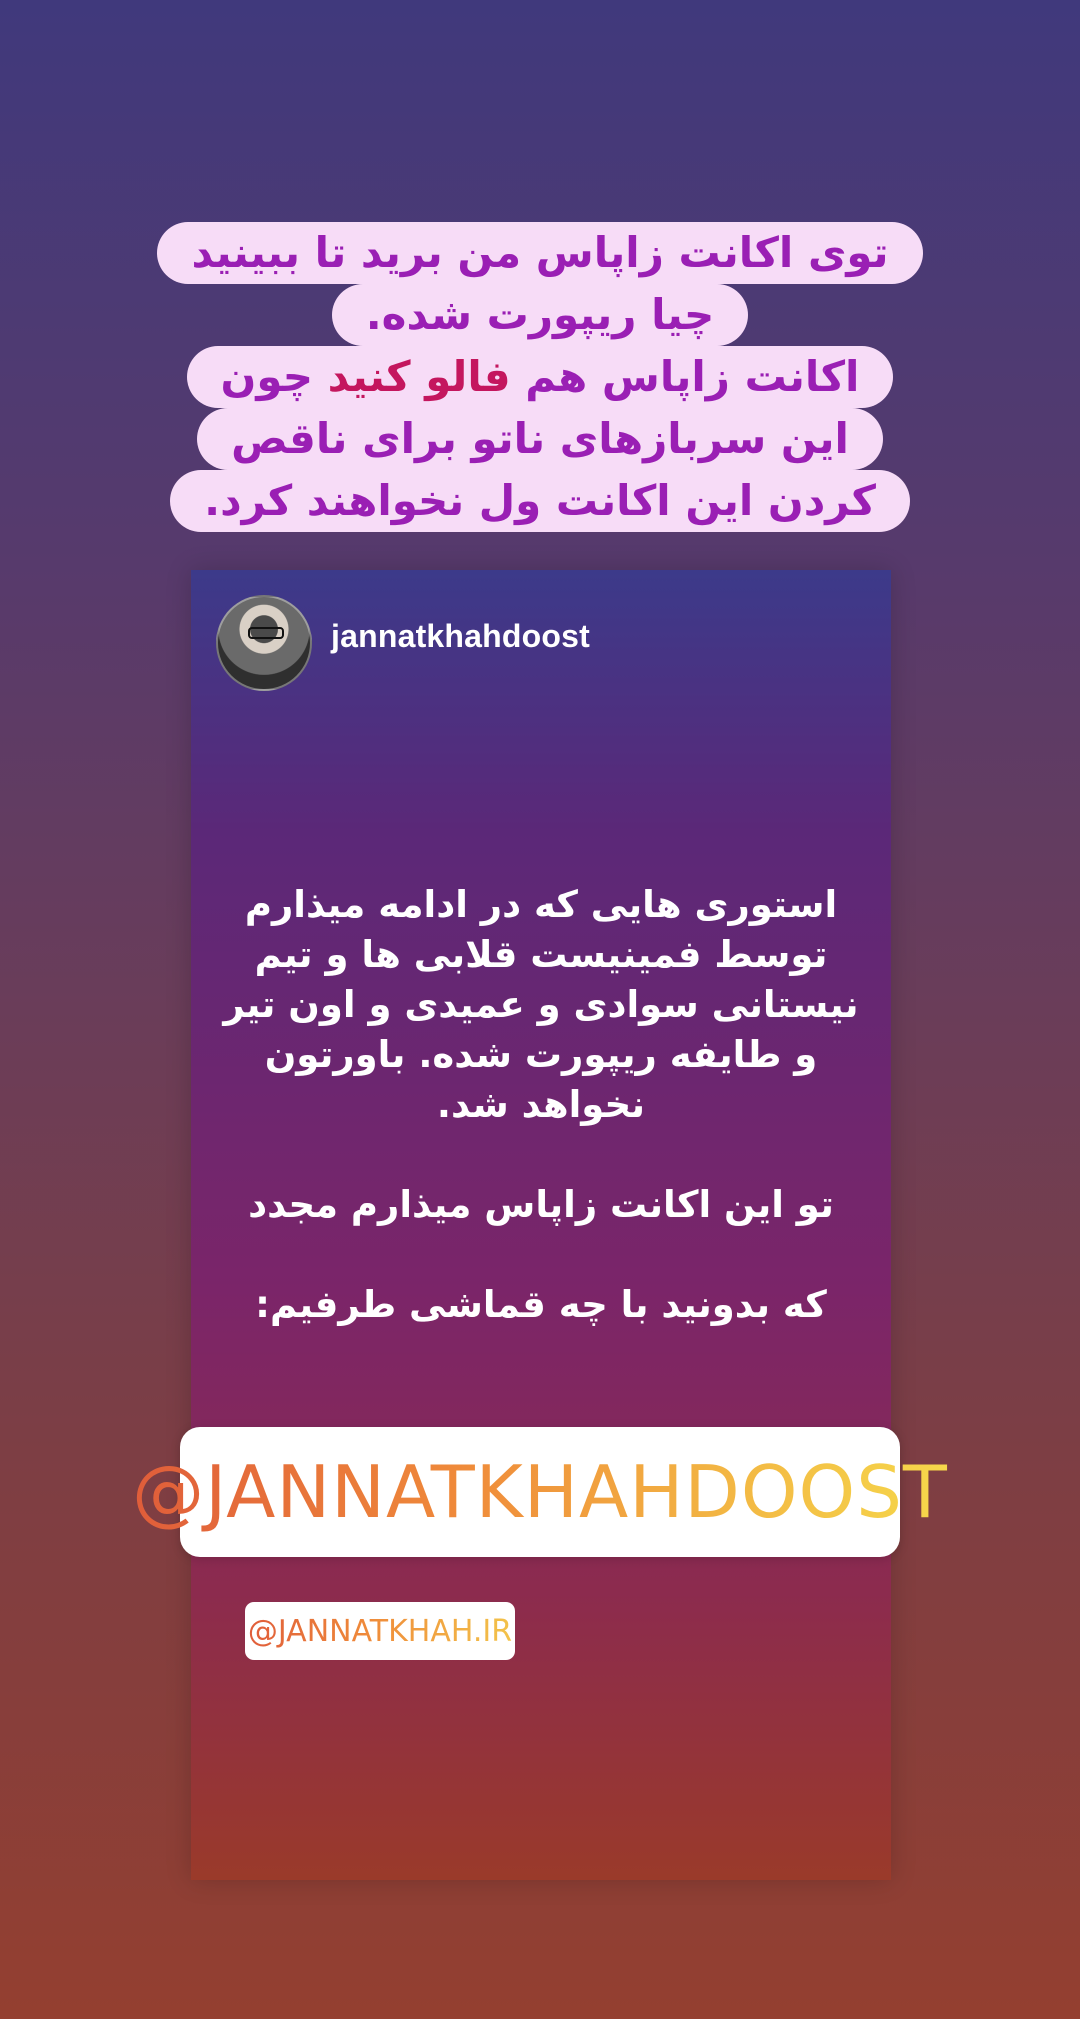  Describe the element at coordinates (541, 1204) in the screenshot. I see `story-paragraph-2: تو این اکانت زاپاس میذارم مجدد` at that location.